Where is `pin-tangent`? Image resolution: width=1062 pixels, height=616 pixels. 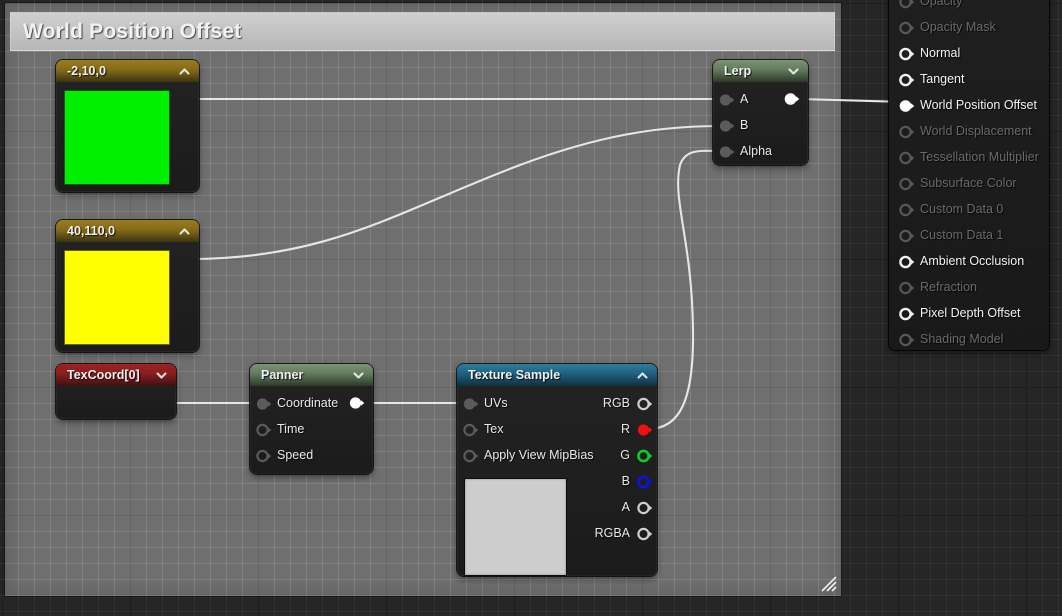
pin-tangent is located at coordinates (907, 79).